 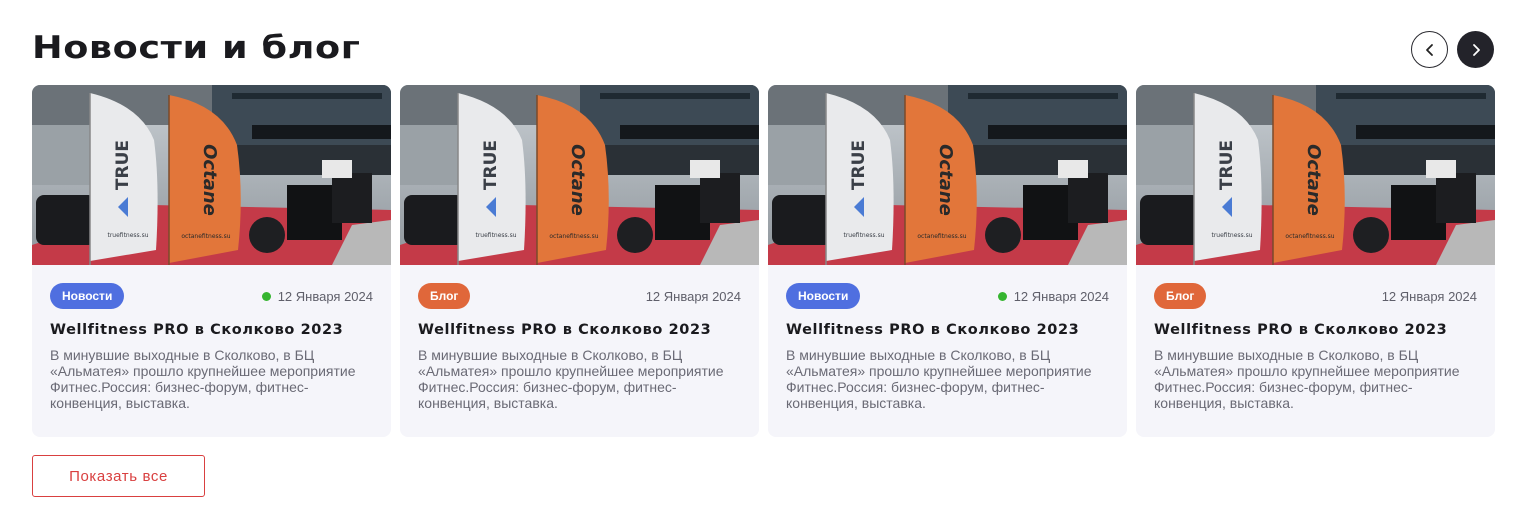 I want to click on show-all-button: Показать все, so click(x=118, y=476).